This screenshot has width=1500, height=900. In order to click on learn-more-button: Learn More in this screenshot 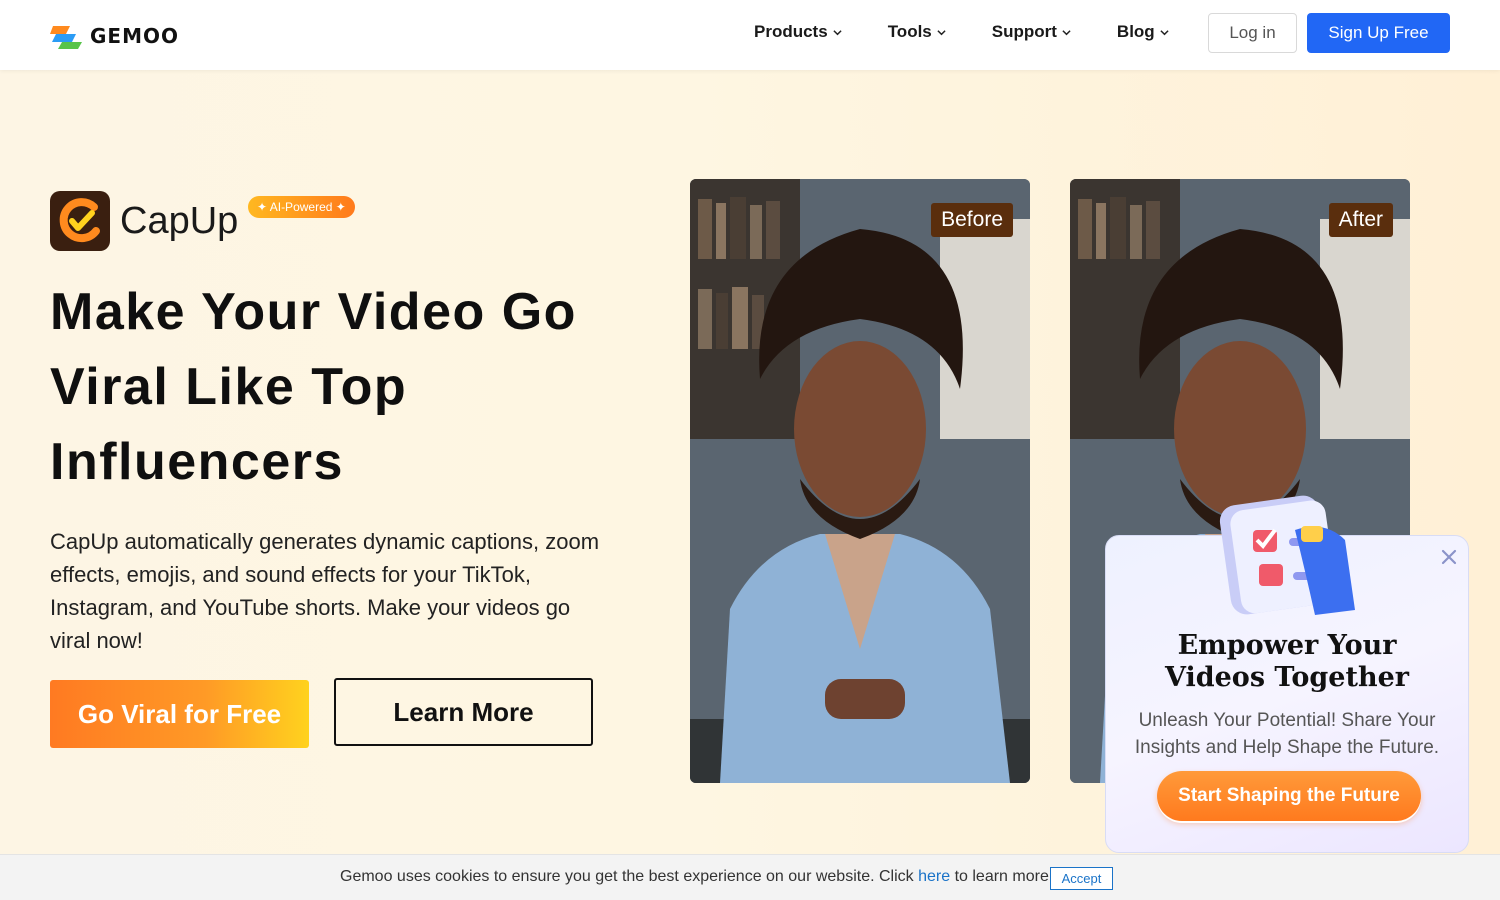, I will do `click(463, 712)`.